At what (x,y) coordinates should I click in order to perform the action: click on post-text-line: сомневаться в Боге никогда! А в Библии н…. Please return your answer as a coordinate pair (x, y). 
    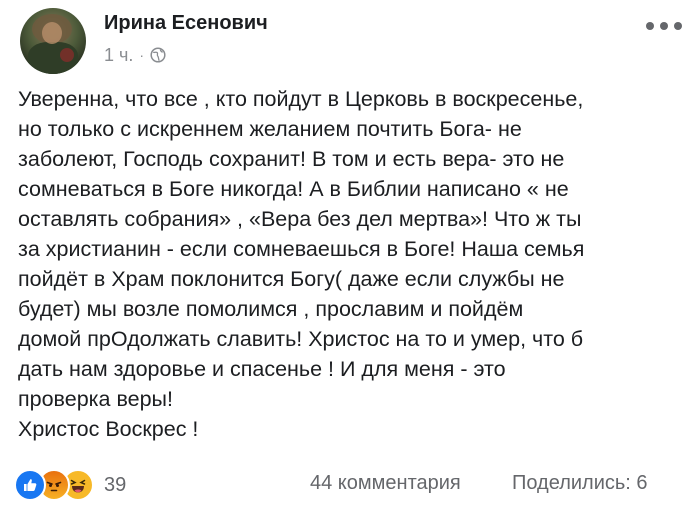
    Looking at the image, I should click on (293, 189).